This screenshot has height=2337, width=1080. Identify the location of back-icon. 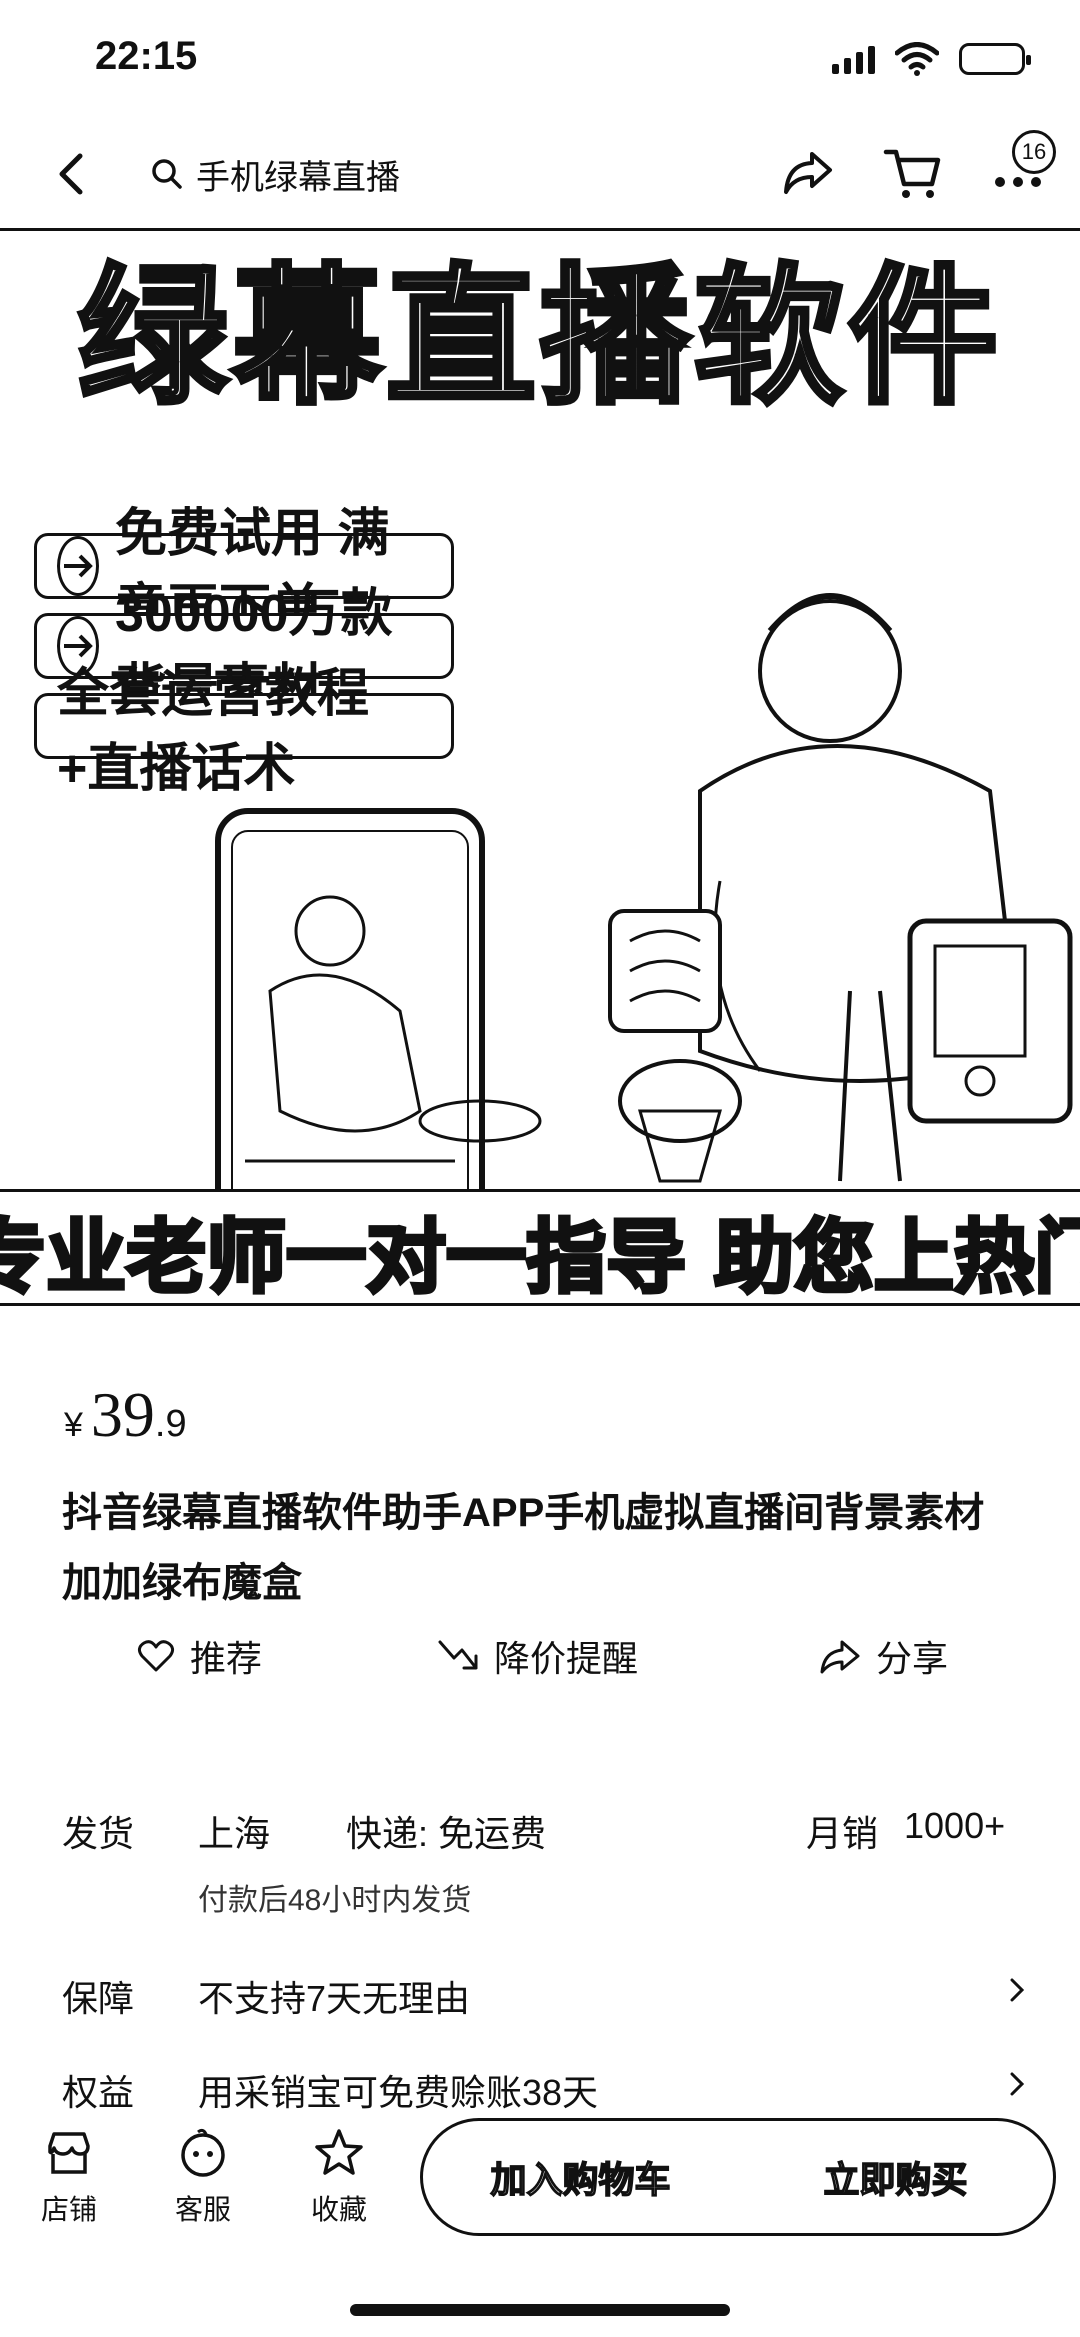
(70, 174).